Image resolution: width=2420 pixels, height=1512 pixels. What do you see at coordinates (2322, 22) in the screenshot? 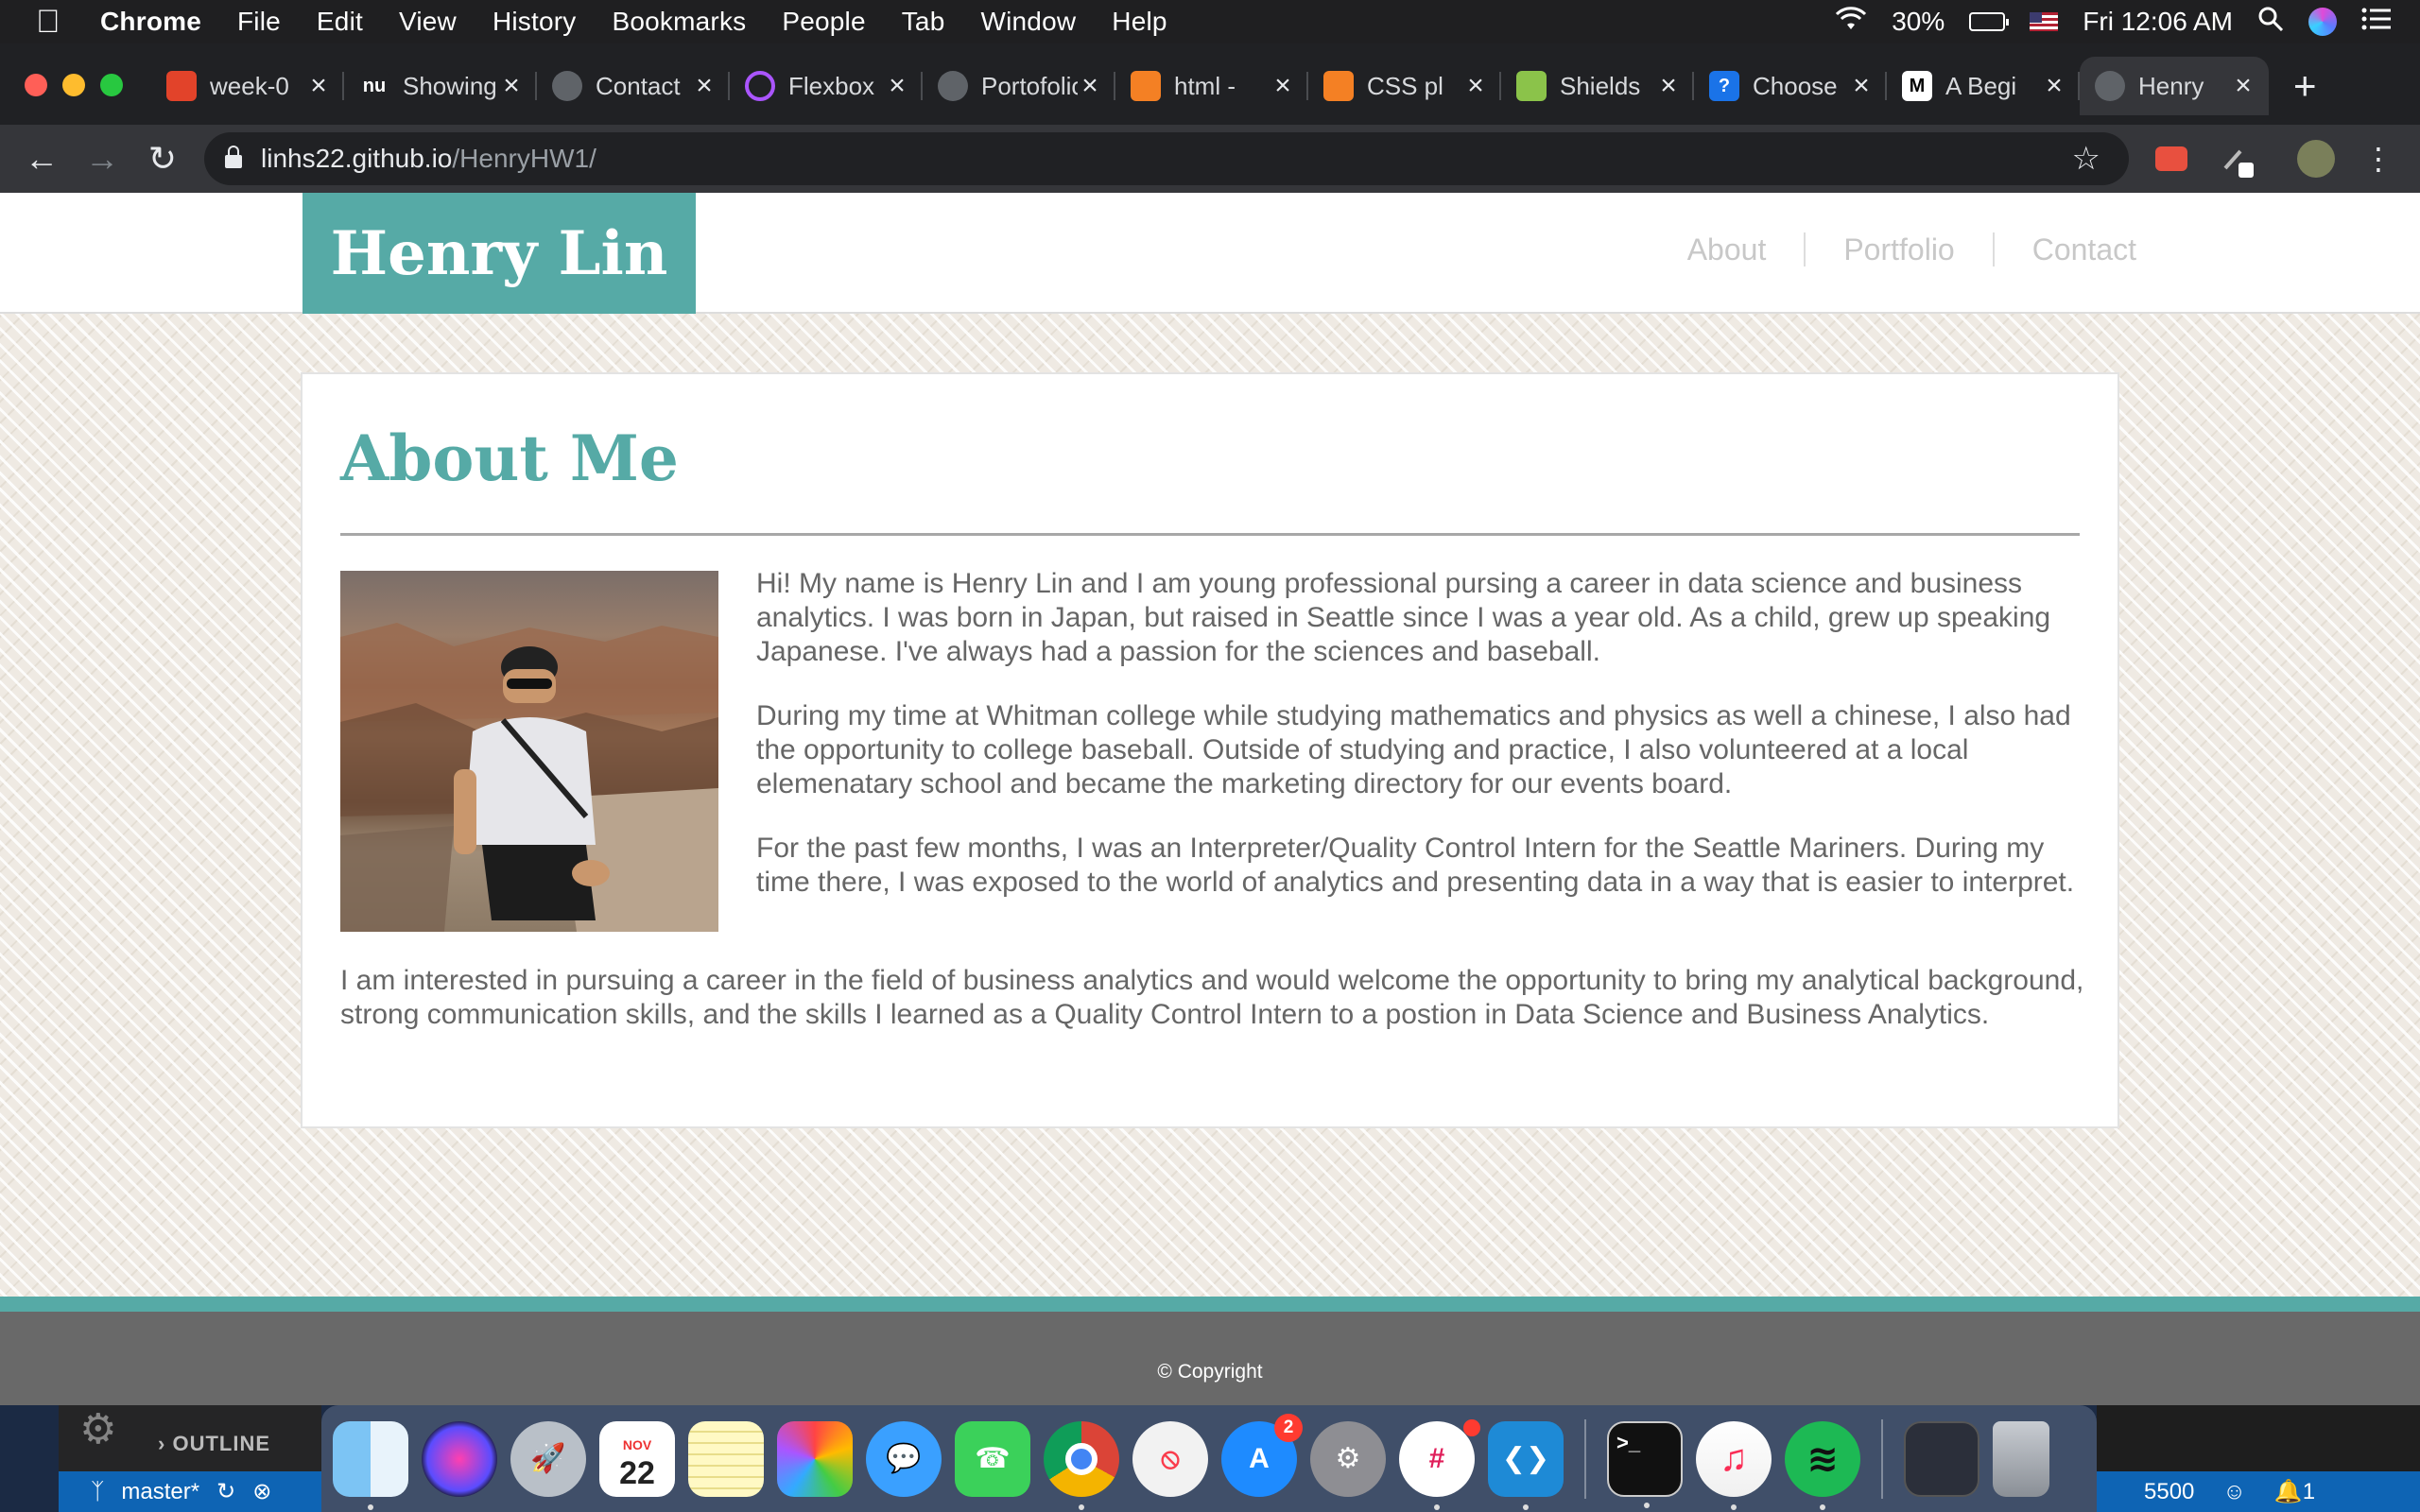
I see `siri-icon` at bounding box center [2322, 22].